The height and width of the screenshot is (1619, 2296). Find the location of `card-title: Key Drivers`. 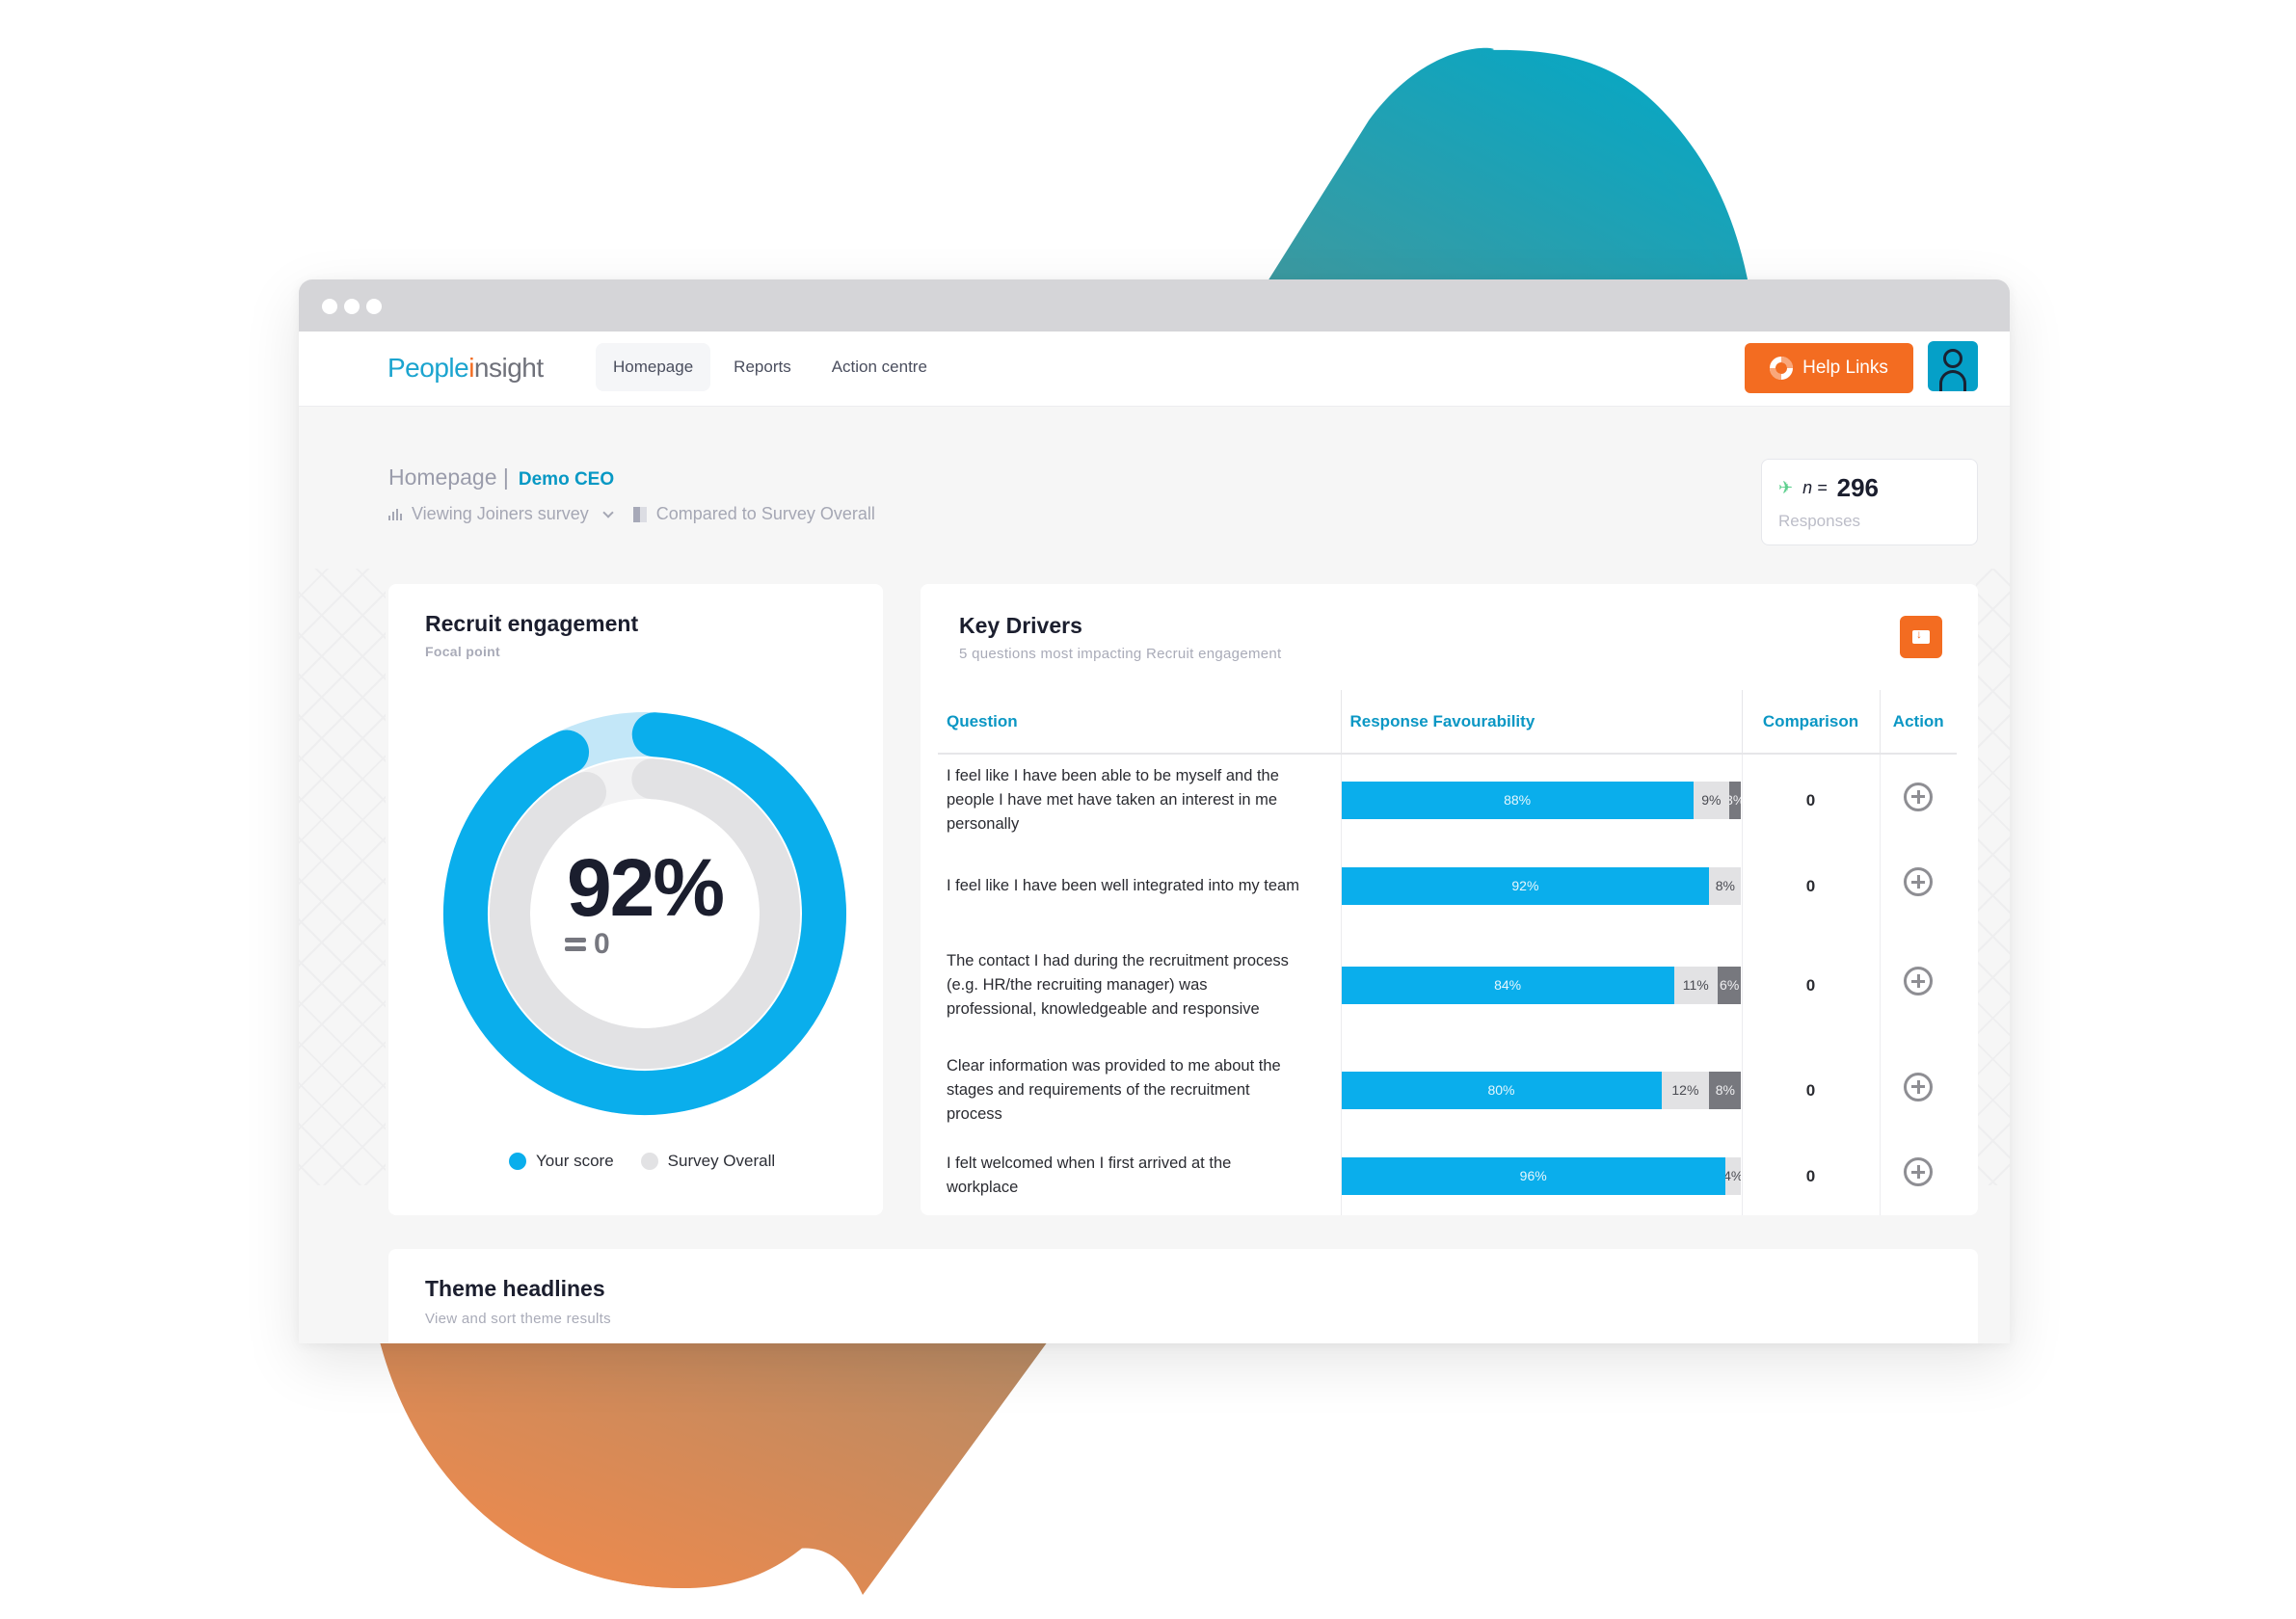

card-title: Key Drivers is located at coordinates (1020, 625).